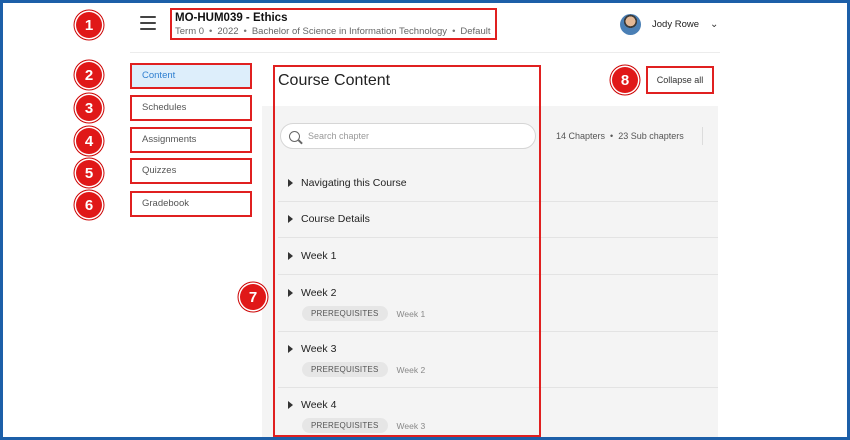 This screenshot has width=850, height=440. I want to click on user-menu: Jody Rowe ⌄, so click(669, 24).